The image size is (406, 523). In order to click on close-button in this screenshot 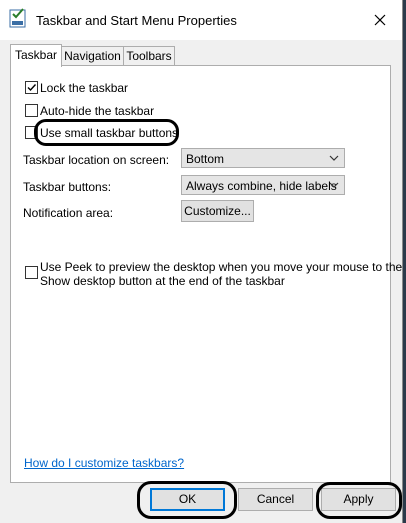, I will do `click(380, 20)`.